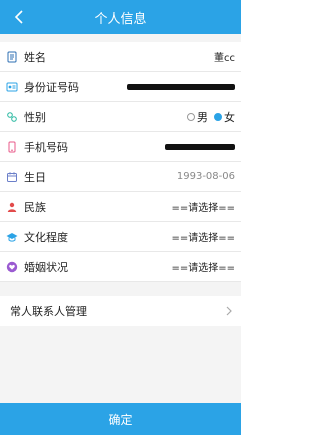 This screenshot has height=435, width=320. I want to click on confirm-button: 确定, so click(120, 419).